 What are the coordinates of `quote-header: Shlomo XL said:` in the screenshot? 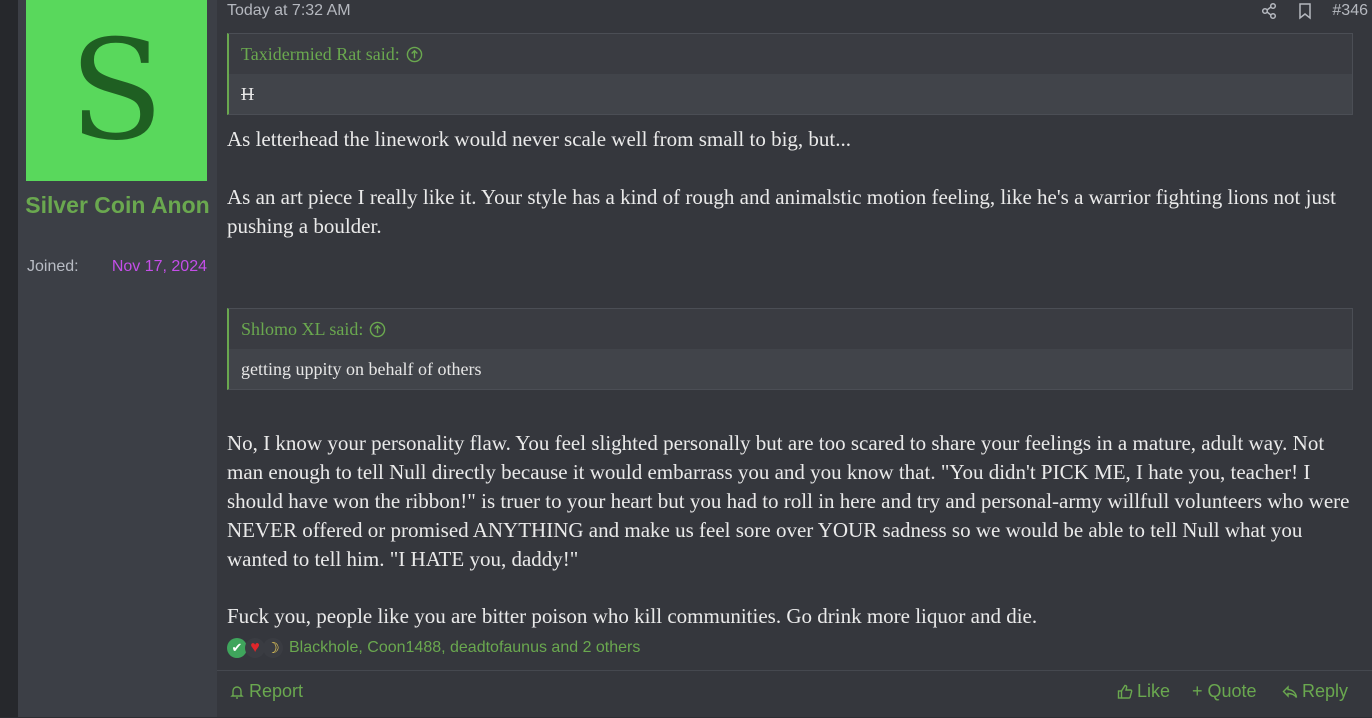 It's located at (790, 329).